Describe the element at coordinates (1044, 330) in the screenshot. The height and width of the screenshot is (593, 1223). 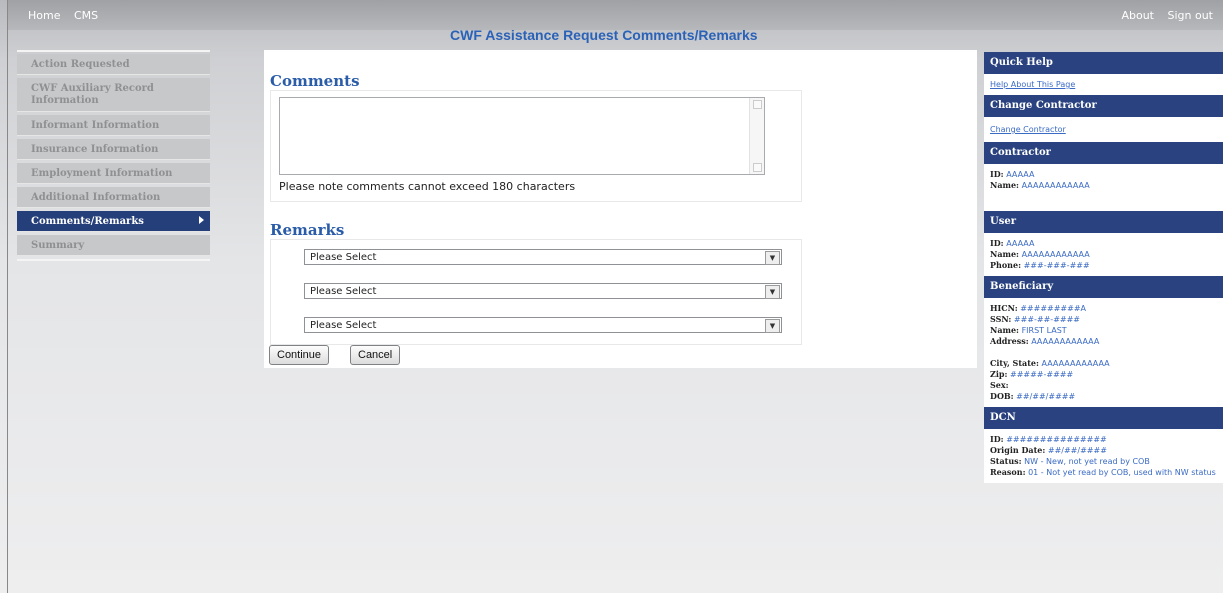
I see `beneficiary-name-value: FIRST LAST` at that location.